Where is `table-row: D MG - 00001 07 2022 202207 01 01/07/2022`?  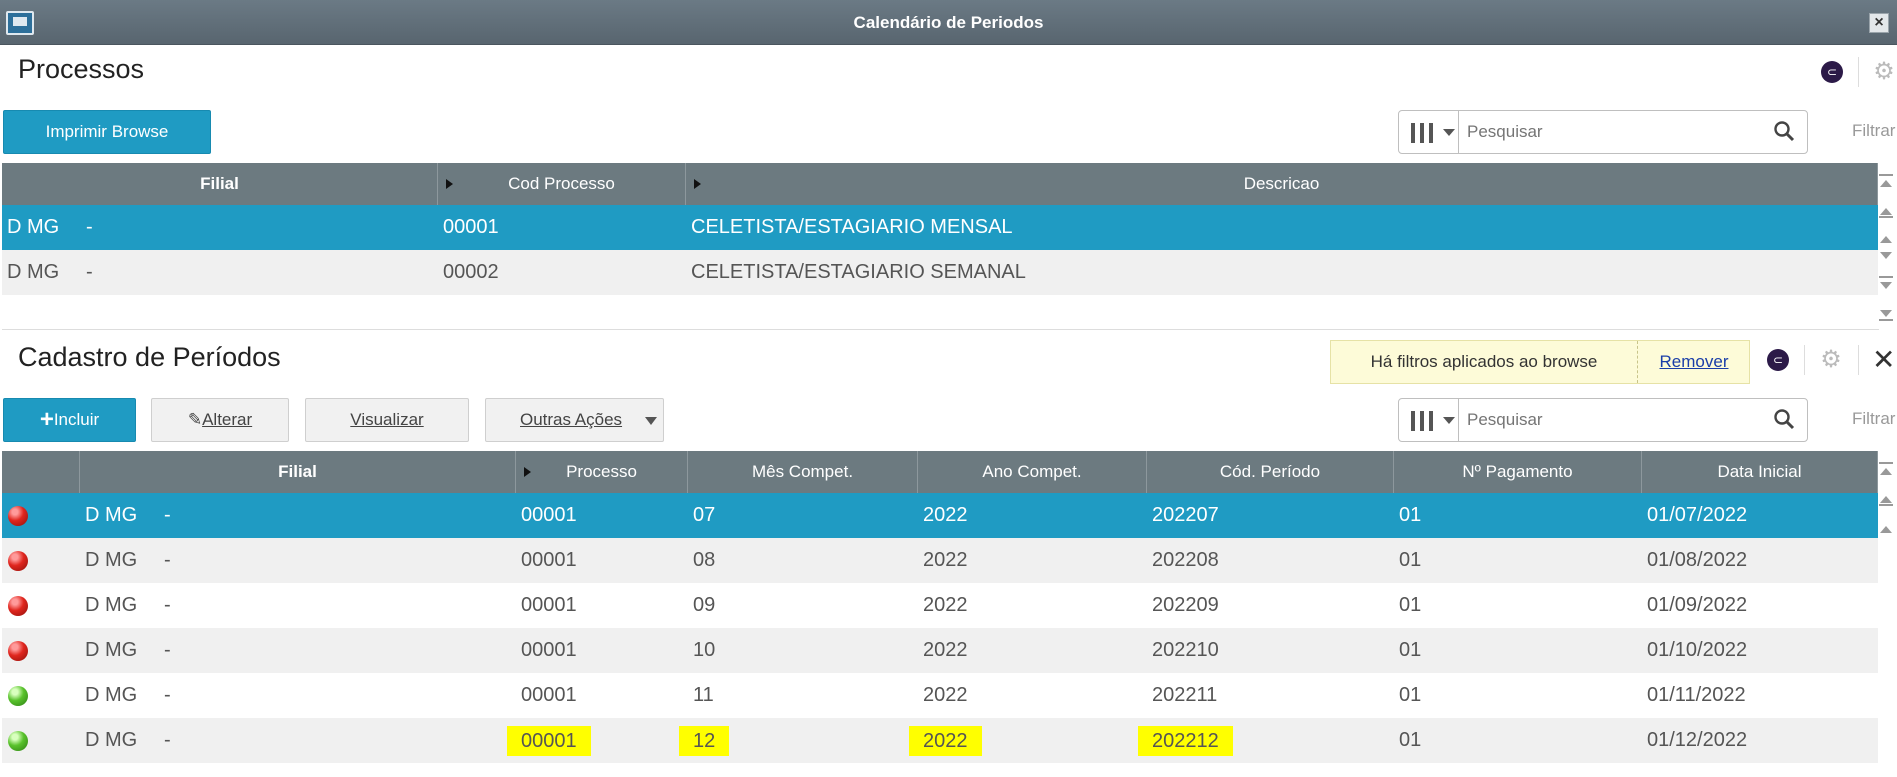
table-row: D MG - 00001 07 2022 202207 01 01/07/2022 is located at coordinates (940, 515).